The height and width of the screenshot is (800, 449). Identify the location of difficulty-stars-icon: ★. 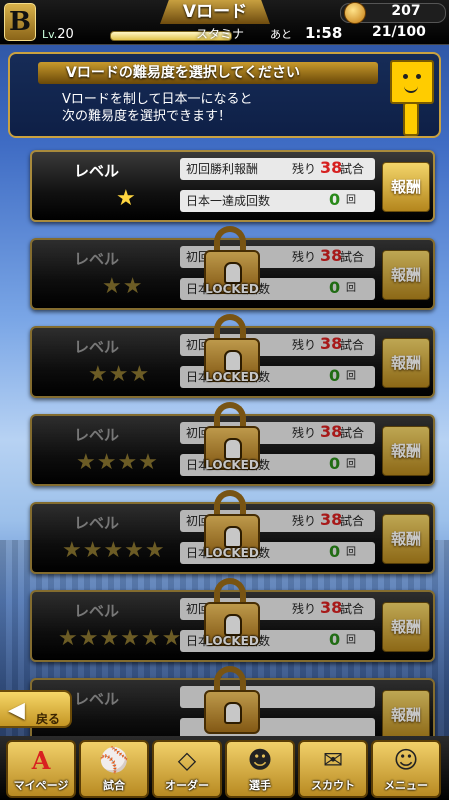
(126, 198).